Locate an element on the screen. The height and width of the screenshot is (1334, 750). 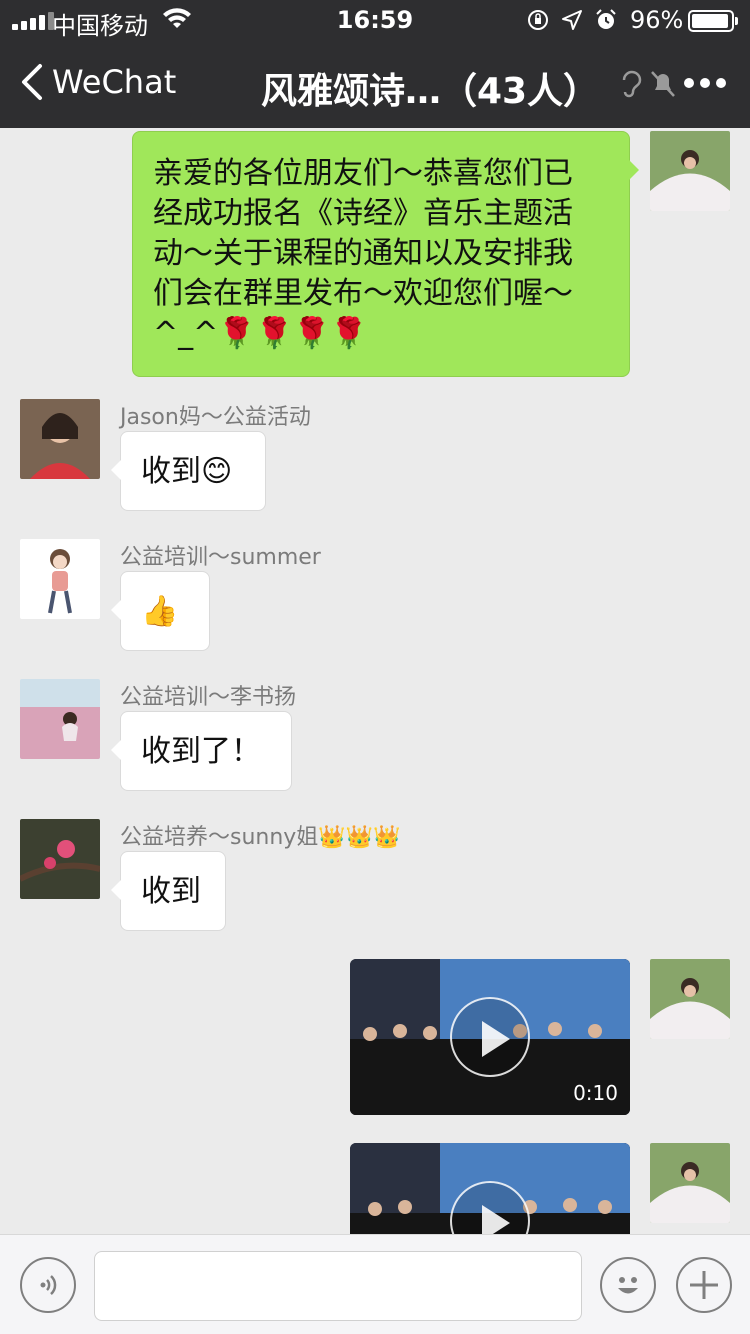
hearing-icon is located at coordinates (632, 84).